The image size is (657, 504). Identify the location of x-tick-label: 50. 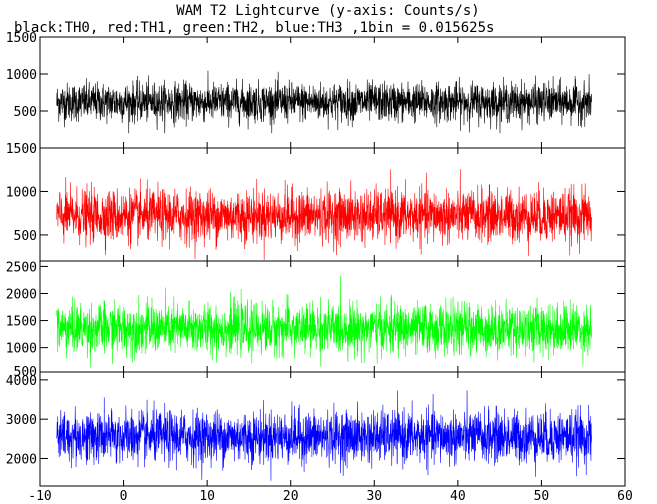
(542, 496).